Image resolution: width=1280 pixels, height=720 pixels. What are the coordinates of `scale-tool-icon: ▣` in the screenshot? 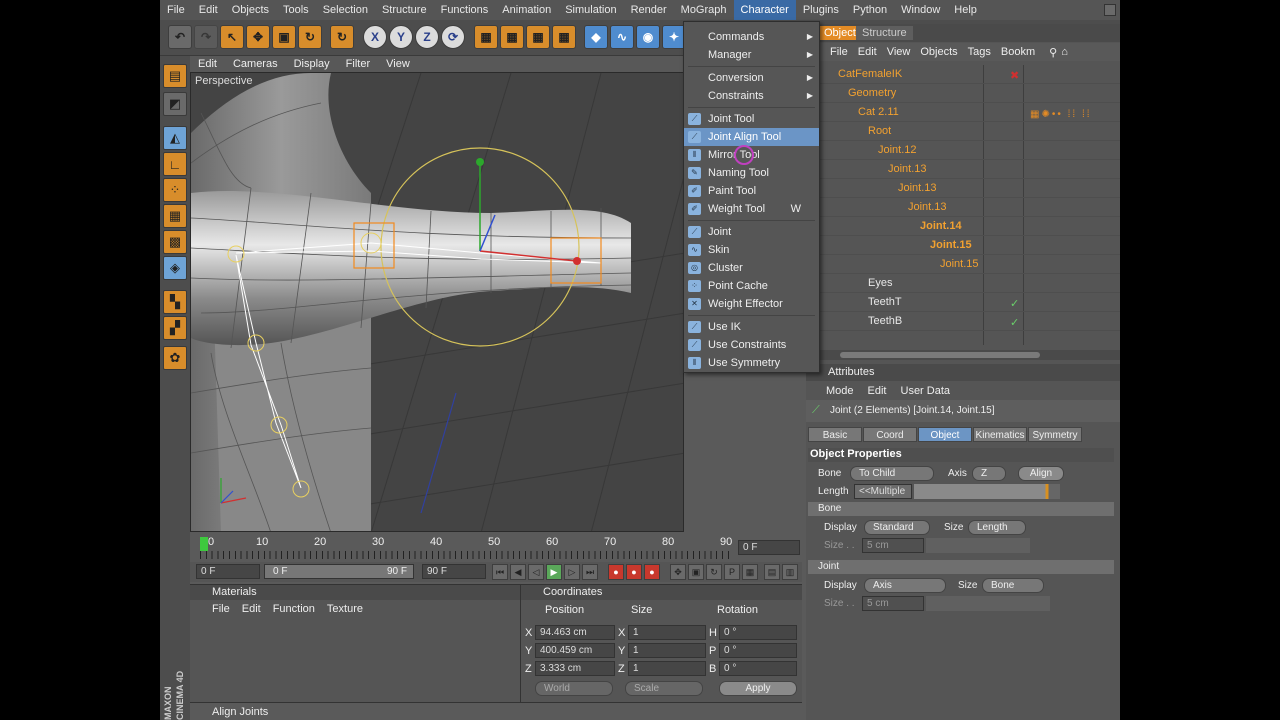 It's located at (284, 37).